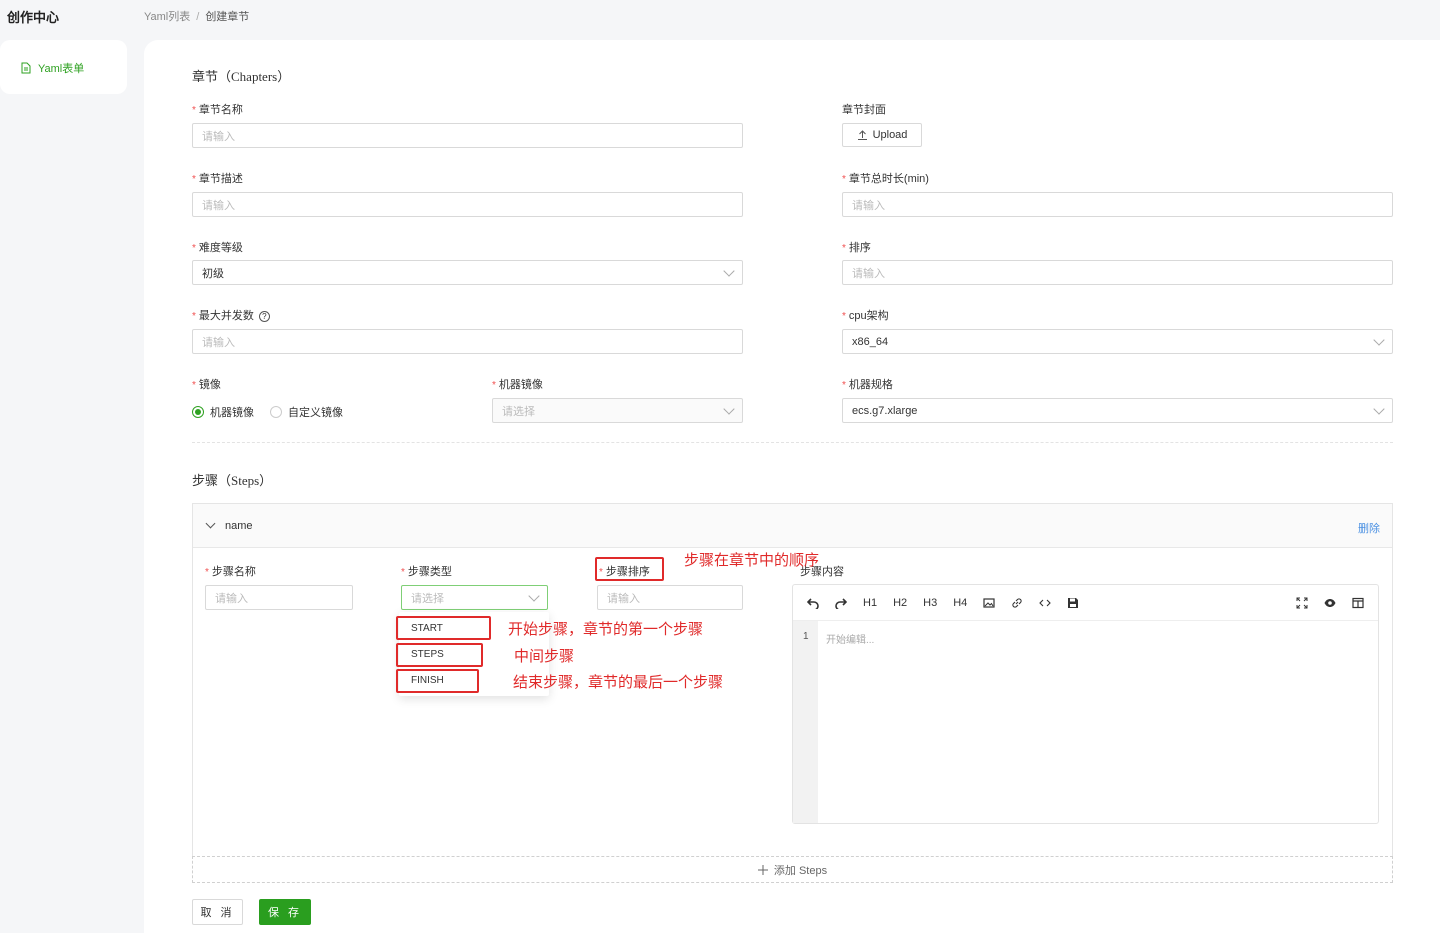  Describe the element at coordinates (617, 410) in the screenshot. I see `machine-image-select: 请选择` at that location.